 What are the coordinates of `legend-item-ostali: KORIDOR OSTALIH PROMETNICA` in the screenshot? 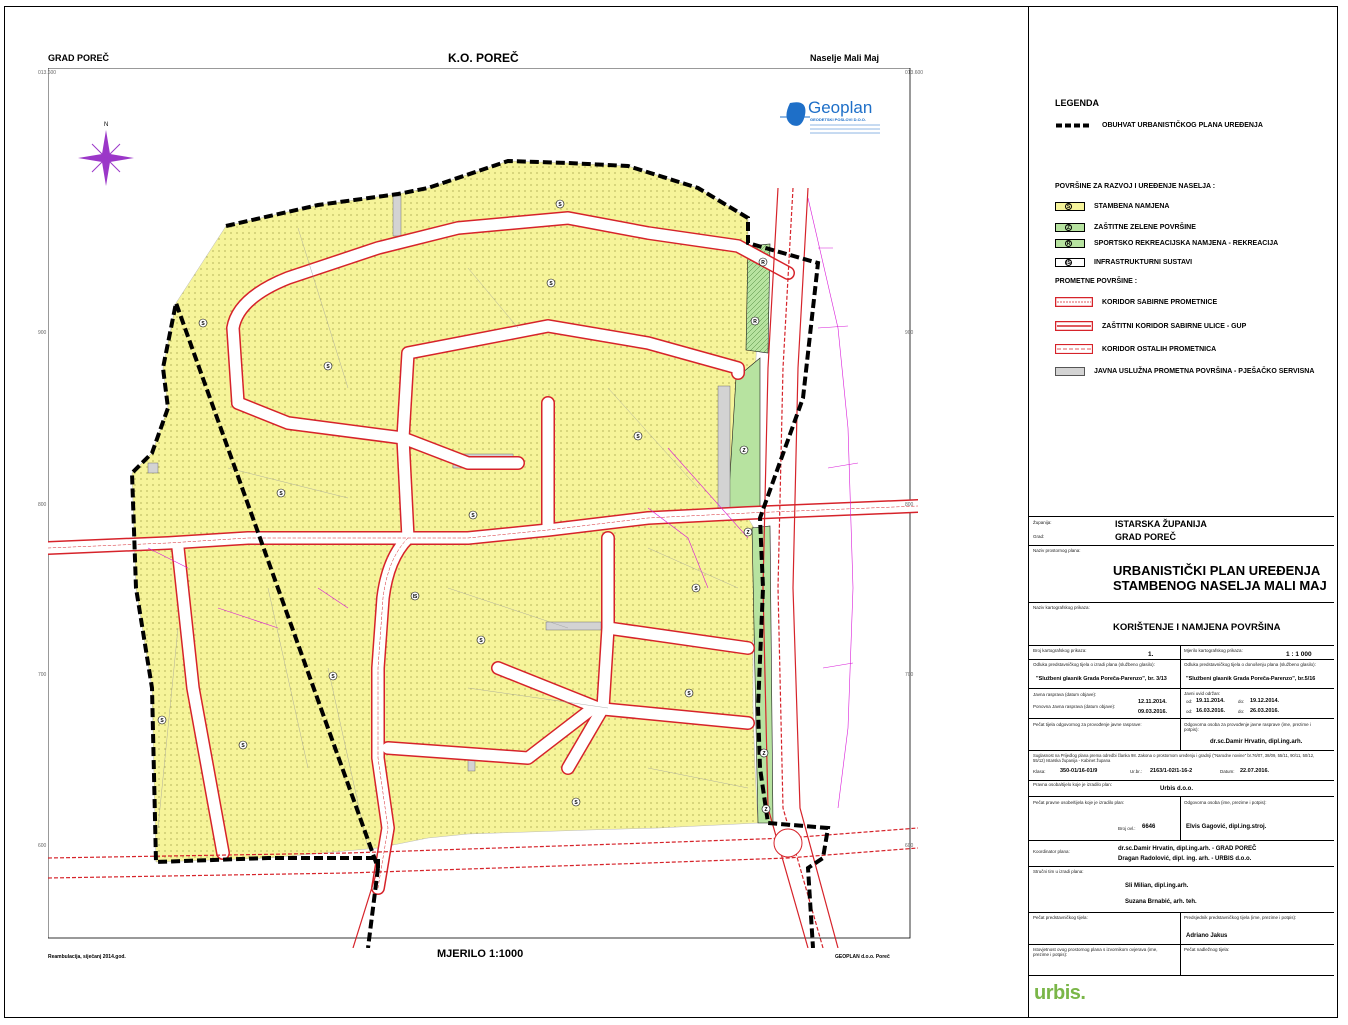 It's located at (1135, 349).